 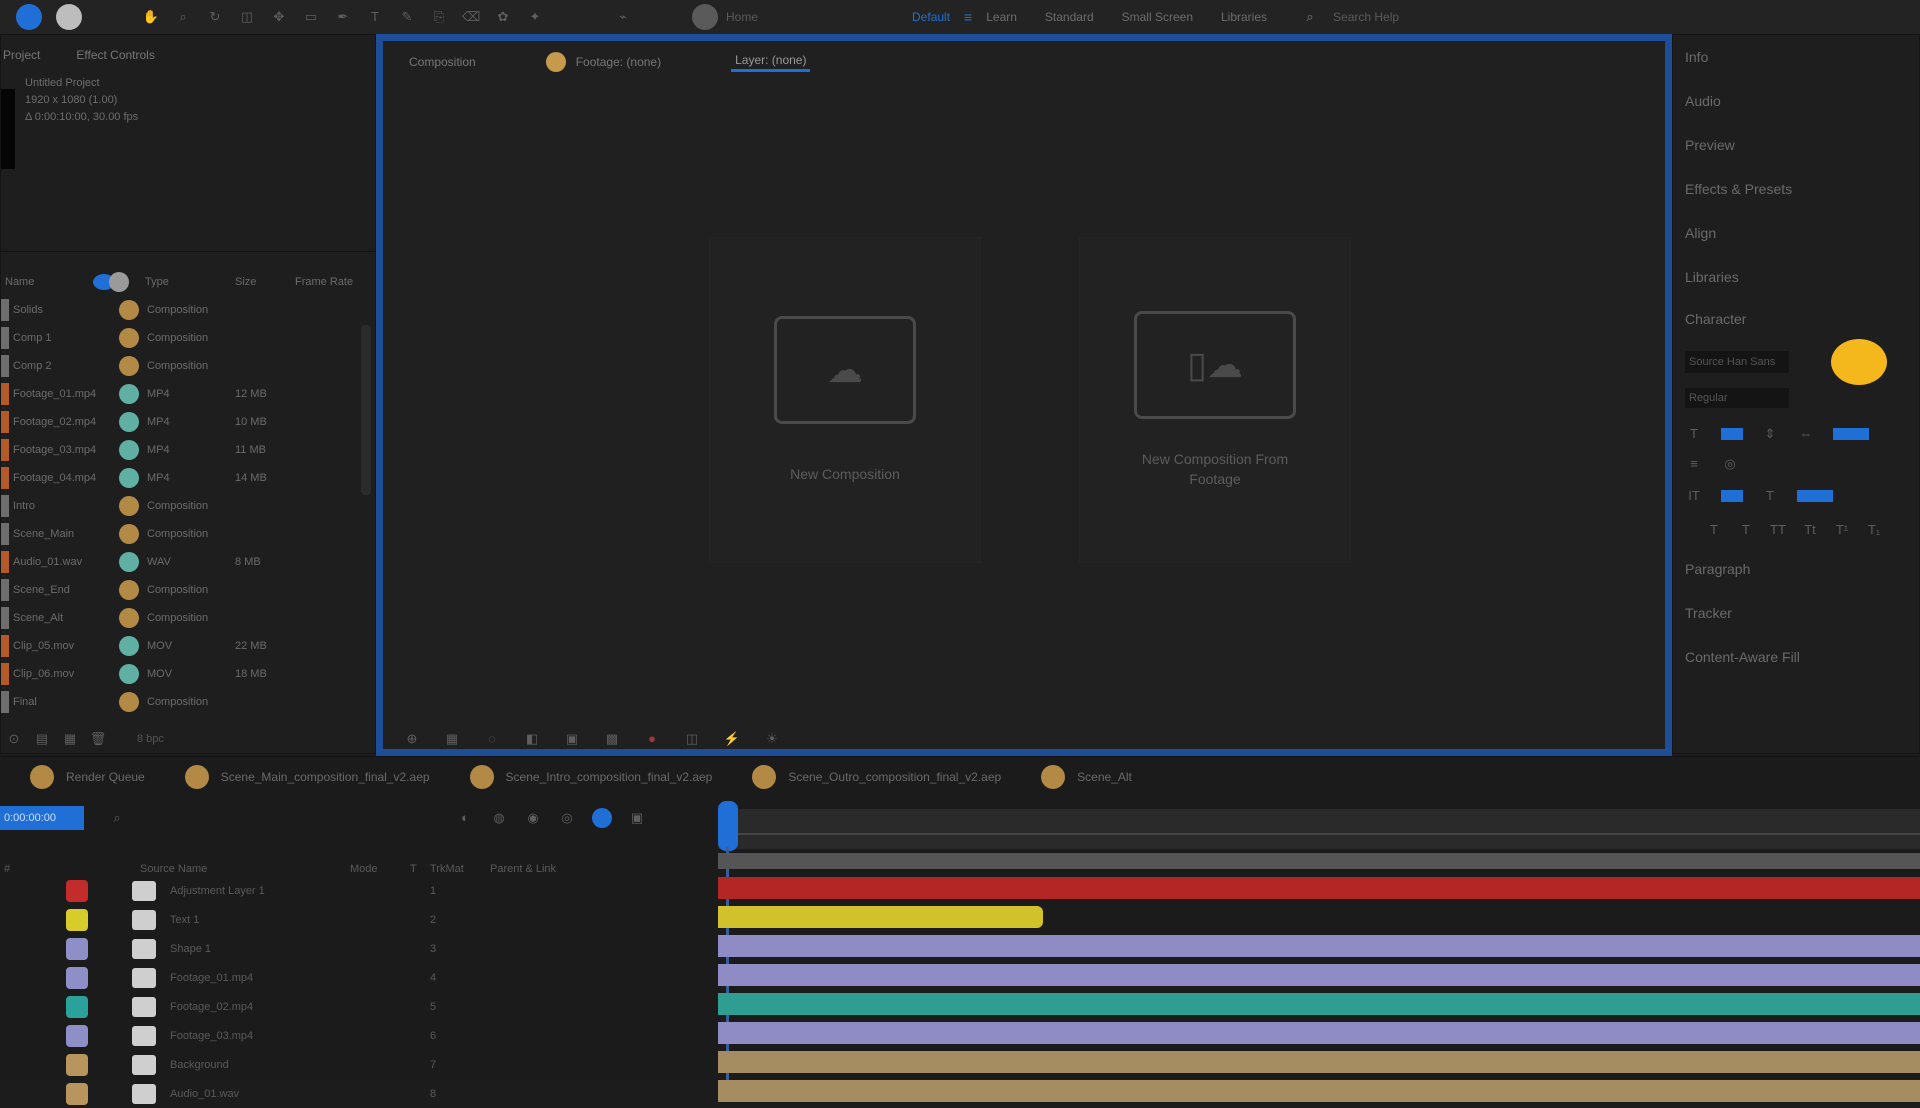 I want to click on puppet-tool-icon: ✦, so click(x=535, y=17).